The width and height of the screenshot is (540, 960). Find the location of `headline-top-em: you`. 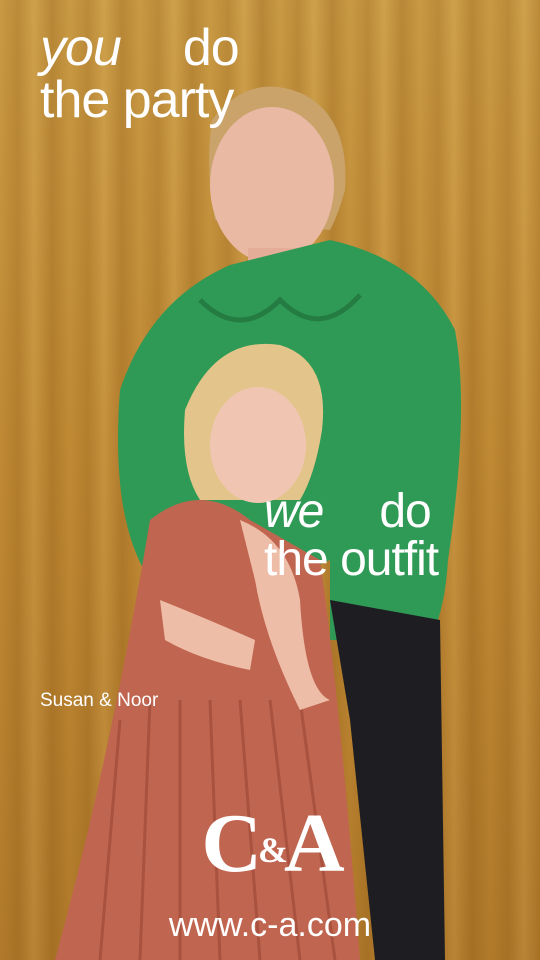

headline-top-em: you is located at coordinates (81, 48).